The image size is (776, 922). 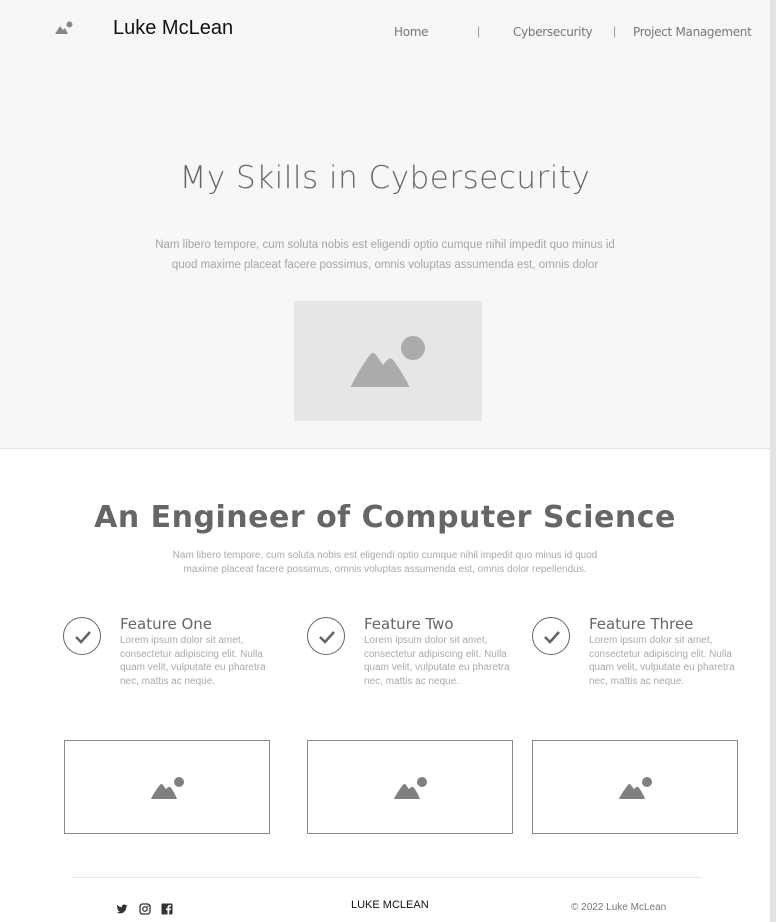 I want to click on footer-copyright: © 2022 Luke McLean, so click(x=619, y=907).